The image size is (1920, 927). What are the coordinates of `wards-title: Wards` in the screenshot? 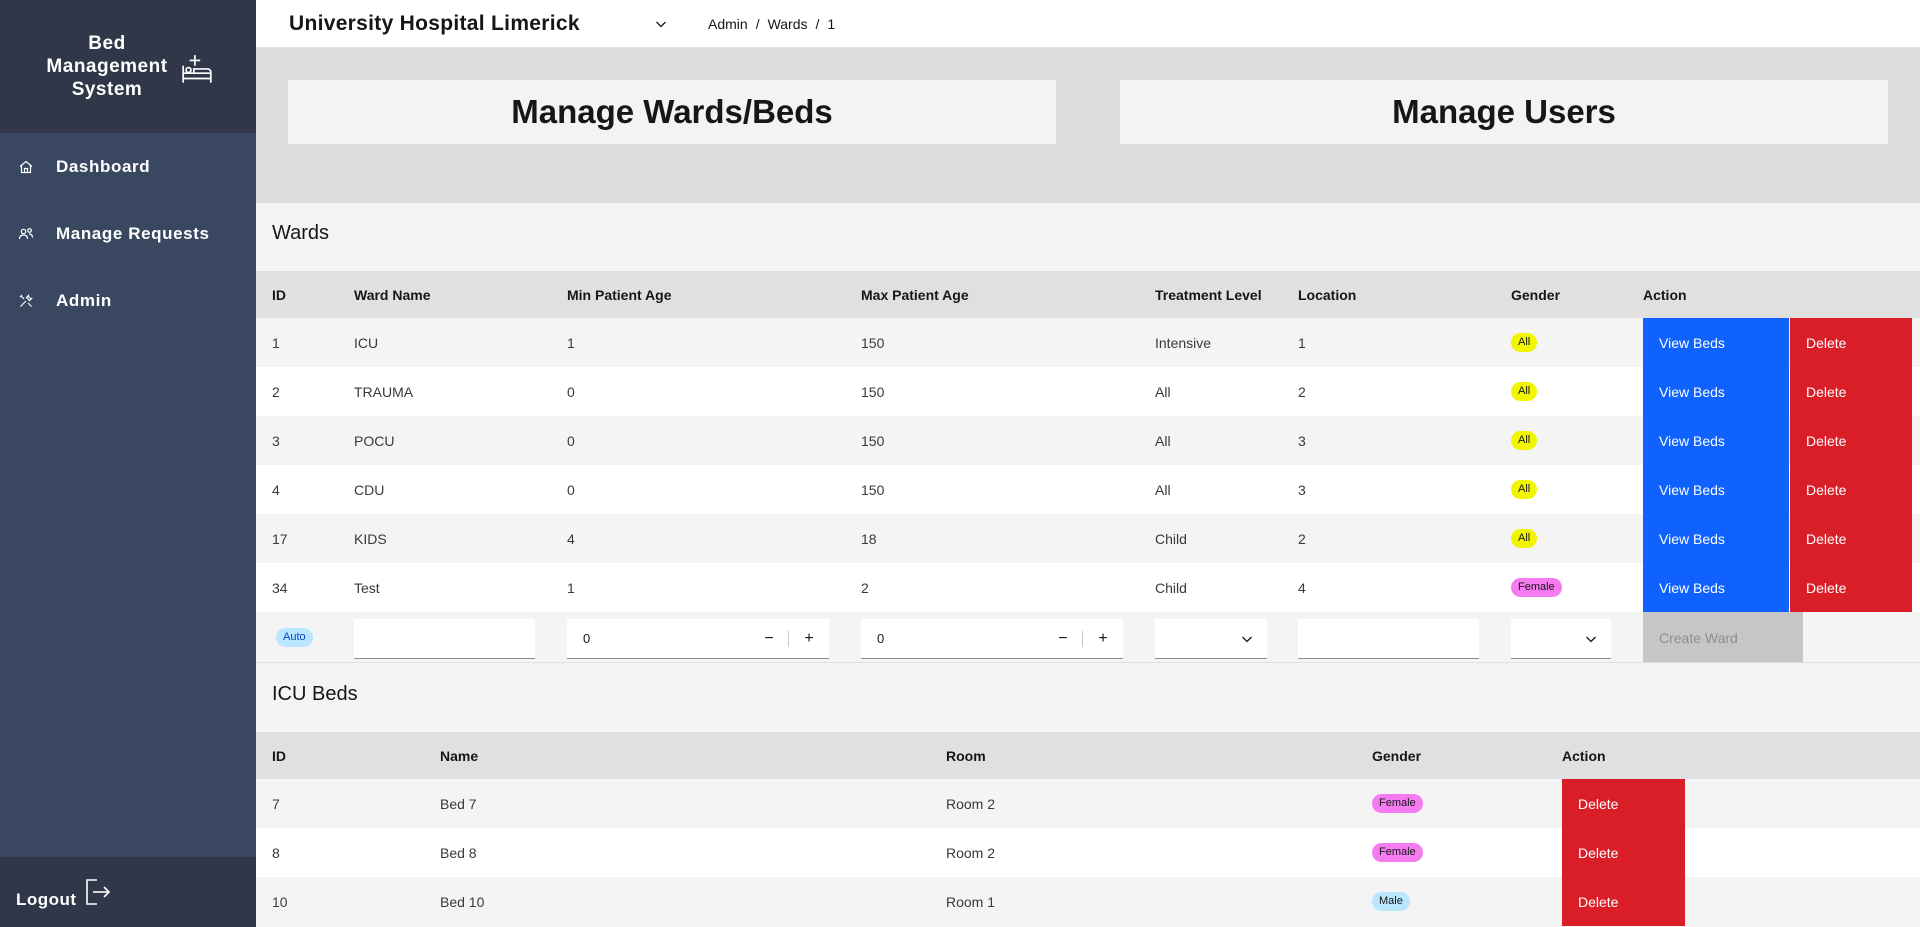 It's located at (301, 233).